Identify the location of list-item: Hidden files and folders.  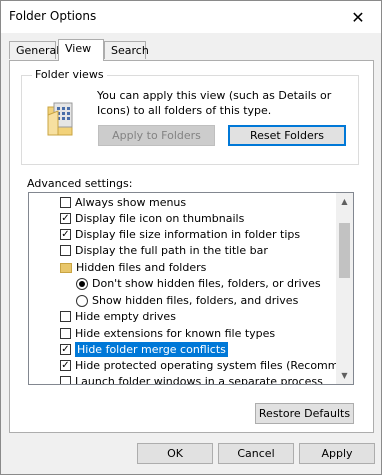
(133, 267).